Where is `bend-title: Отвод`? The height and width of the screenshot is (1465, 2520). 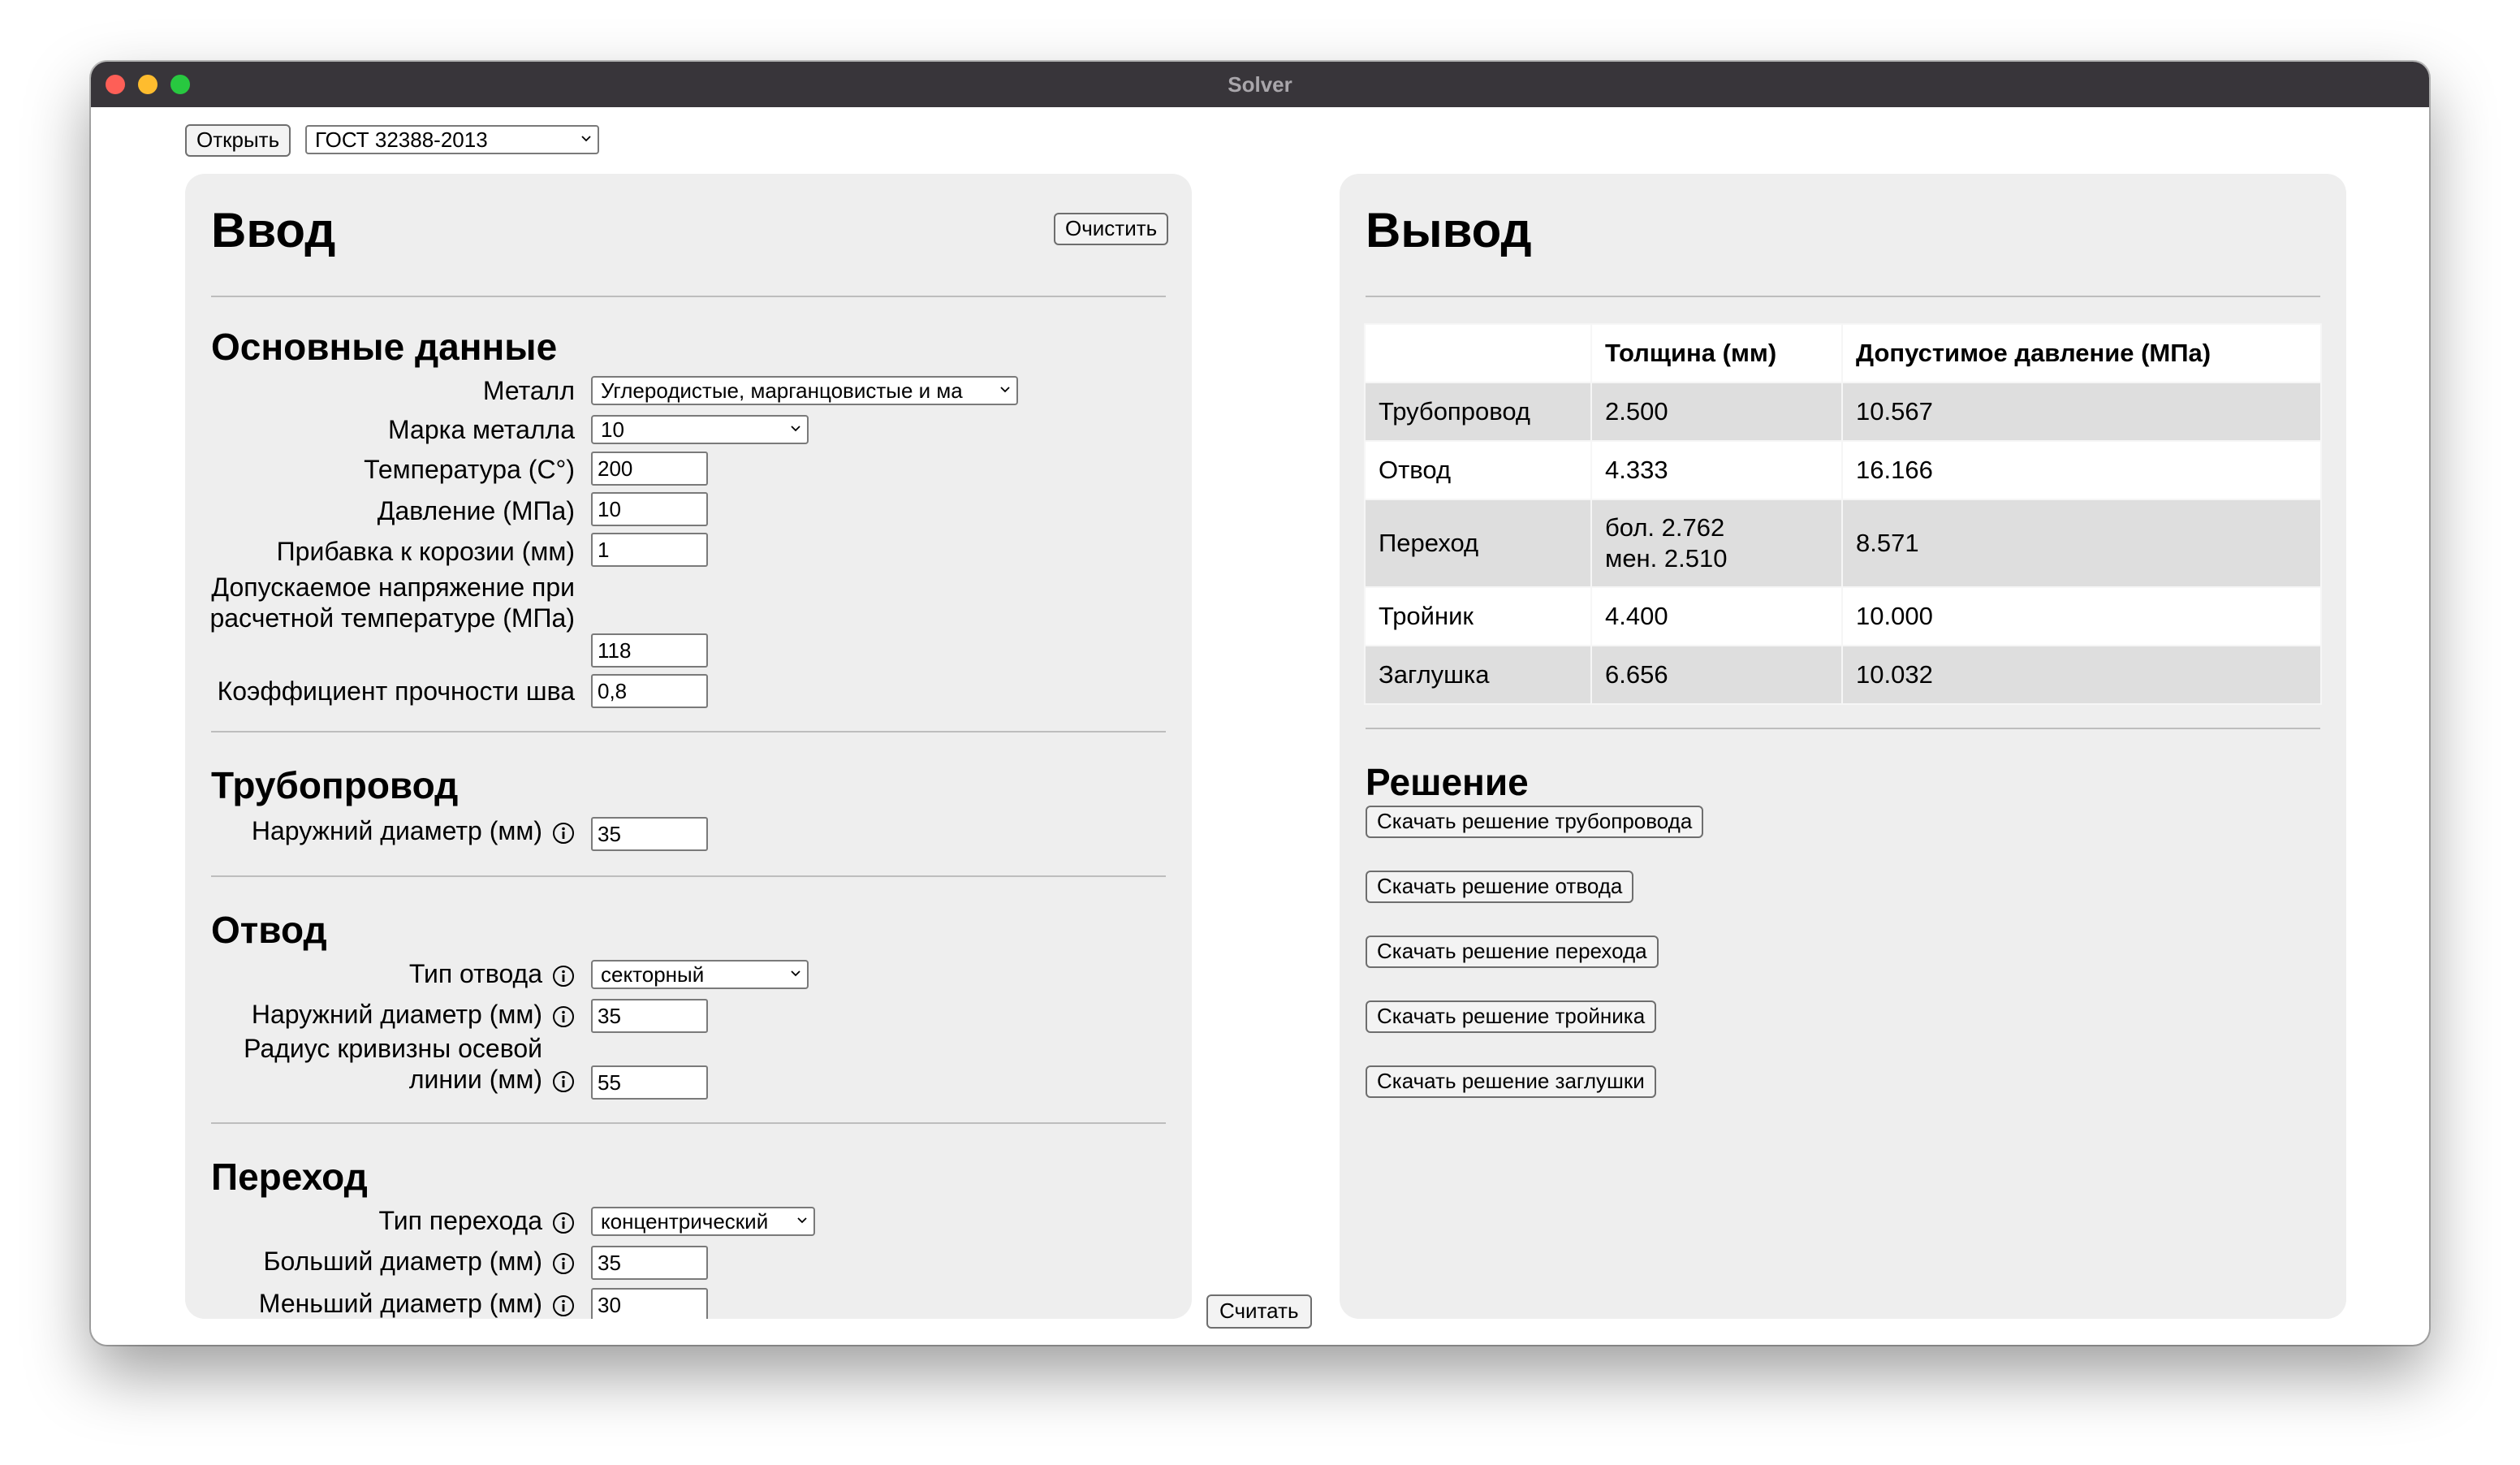 bend-title: Отвод is located at coordinates (269, 930).